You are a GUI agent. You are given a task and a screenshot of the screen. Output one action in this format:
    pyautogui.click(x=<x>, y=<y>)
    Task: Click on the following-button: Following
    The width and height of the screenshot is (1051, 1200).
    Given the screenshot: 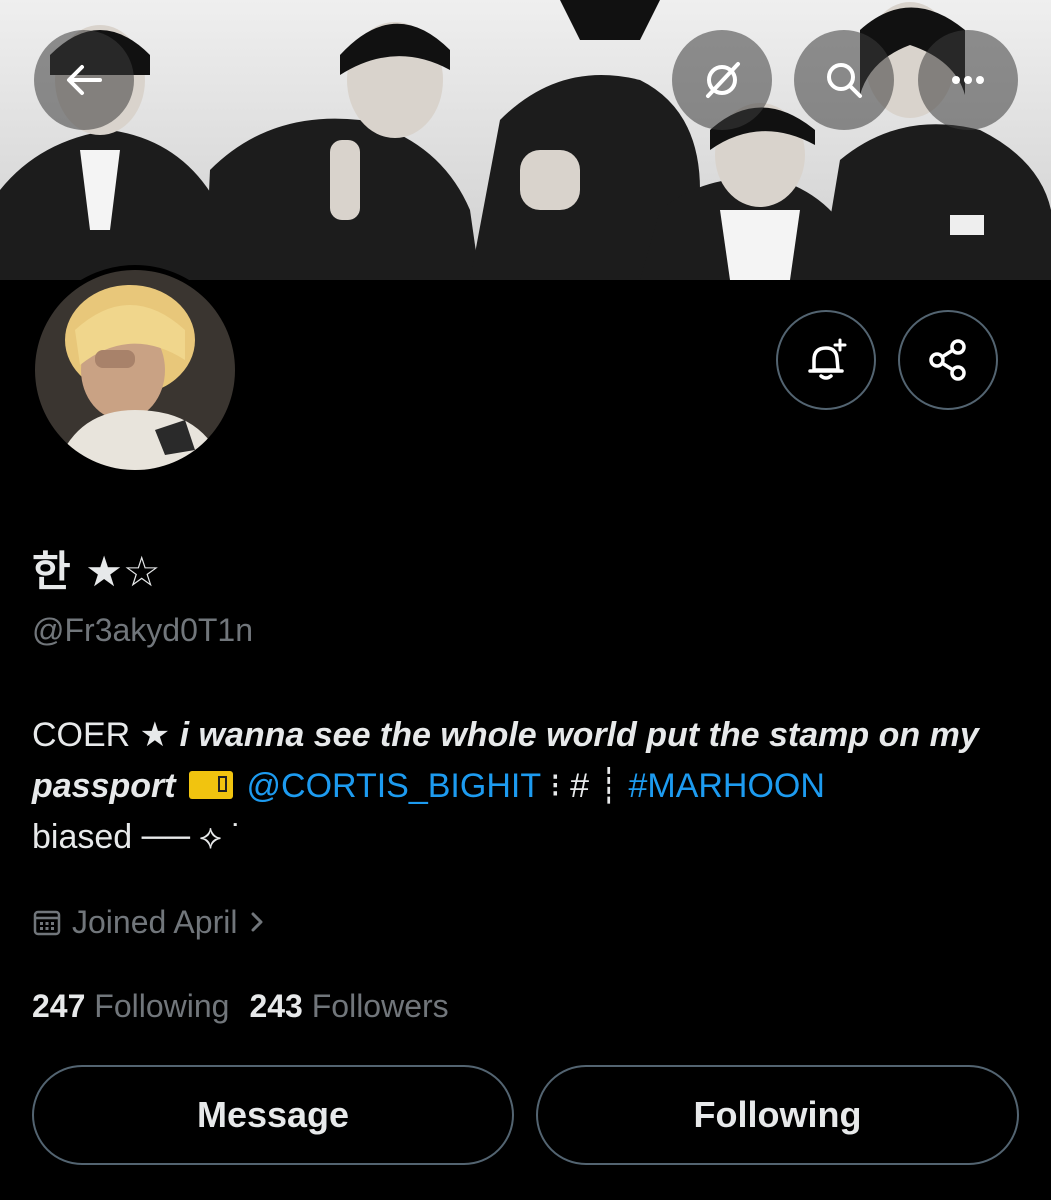 What is the action you would take?
    pyautogui.click(x=777, y=1115)
    